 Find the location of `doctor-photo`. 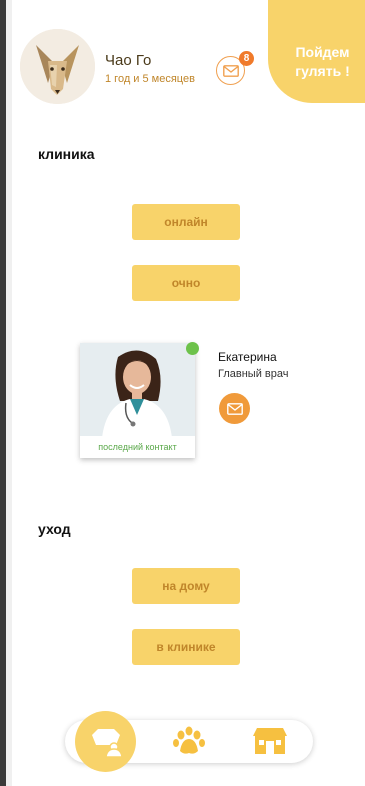

doctor-photo is located at coordinates (137, 390).